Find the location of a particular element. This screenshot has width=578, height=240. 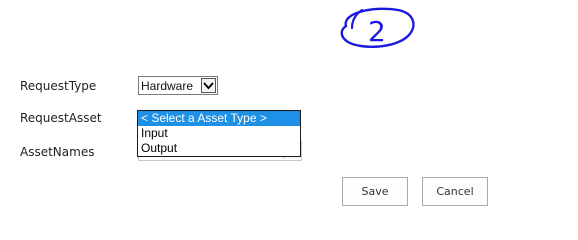

request-type-selected-value: Hardware is located at coordinates (167, 85).